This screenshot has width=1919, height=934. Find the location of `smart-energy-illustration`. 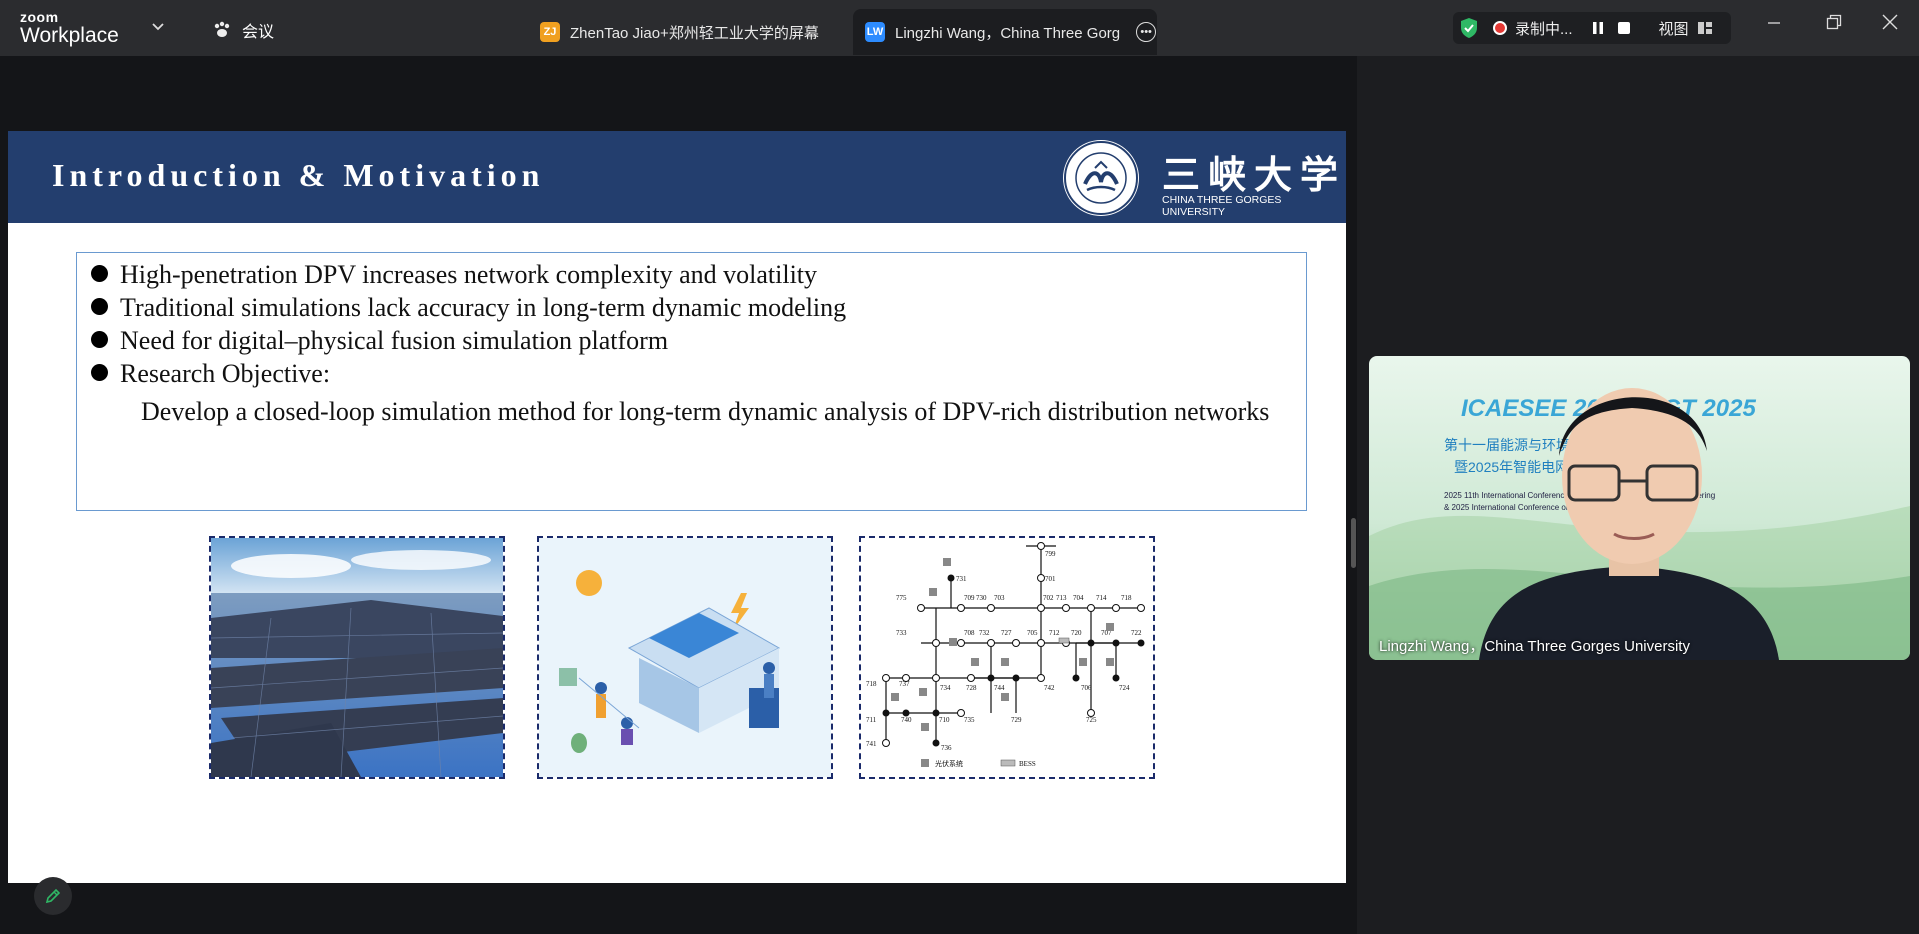

smart-energy-illustration is located at coordinates (685, 657).